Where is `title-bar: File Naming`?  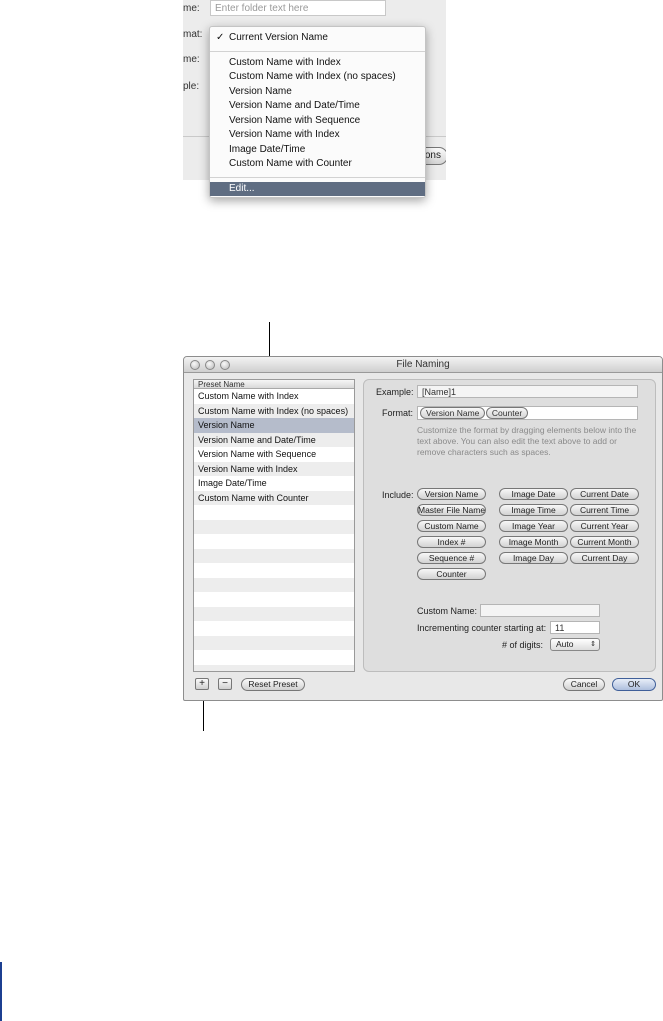 title-bar: File Naming is located at coordinates (423, 365).